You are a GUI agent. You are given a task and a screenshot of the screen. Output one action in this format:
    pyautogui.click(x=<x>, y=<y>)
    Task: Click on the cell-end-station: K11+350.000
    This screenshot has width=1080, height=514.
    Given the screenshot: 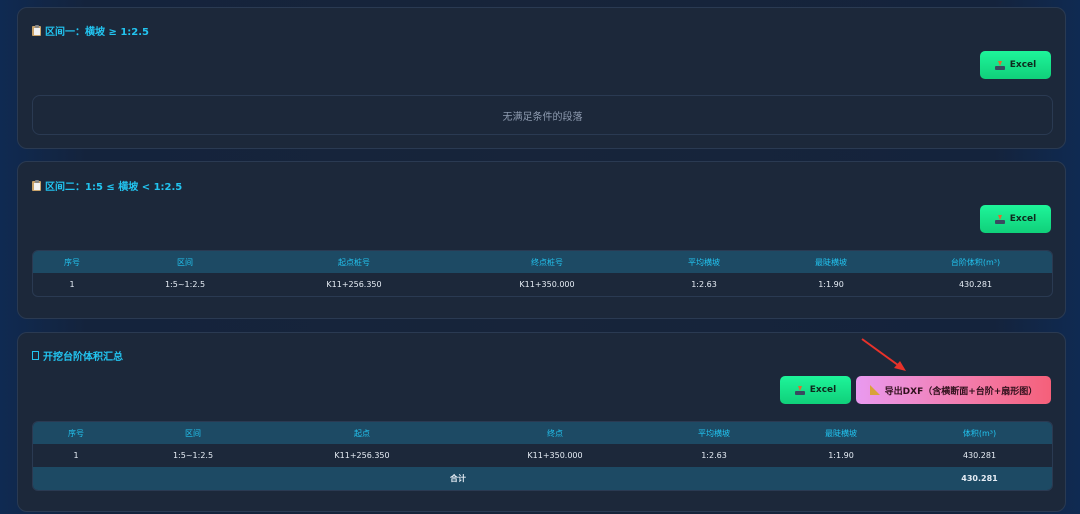 What is the action you would take?
    pyautogui.click(x=547, y=284)
    